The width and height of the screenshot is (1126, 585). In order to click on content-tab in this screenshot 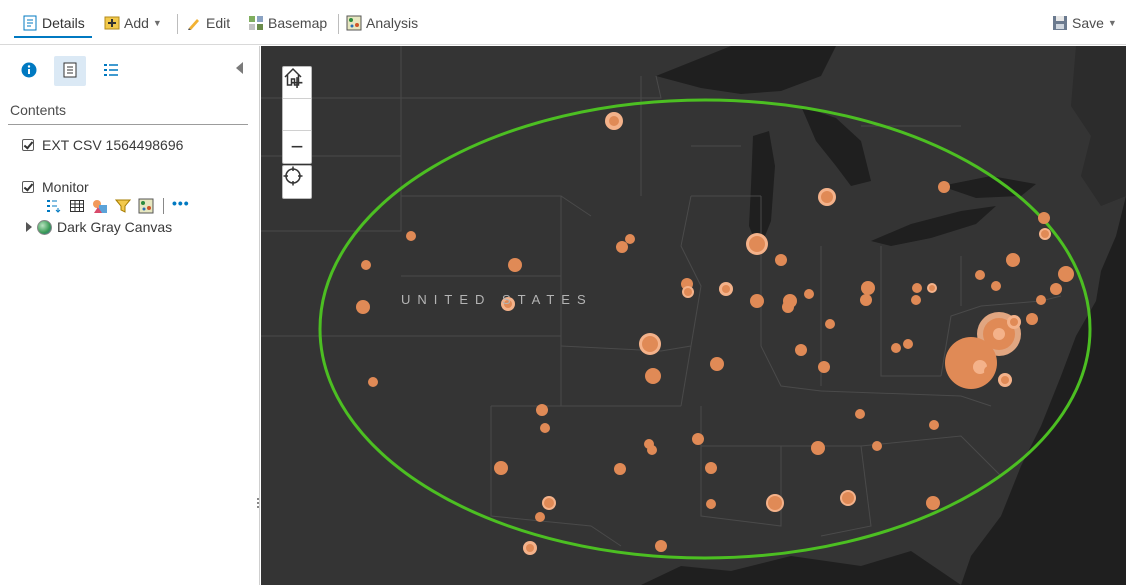, I will do `click(70, 71)`.